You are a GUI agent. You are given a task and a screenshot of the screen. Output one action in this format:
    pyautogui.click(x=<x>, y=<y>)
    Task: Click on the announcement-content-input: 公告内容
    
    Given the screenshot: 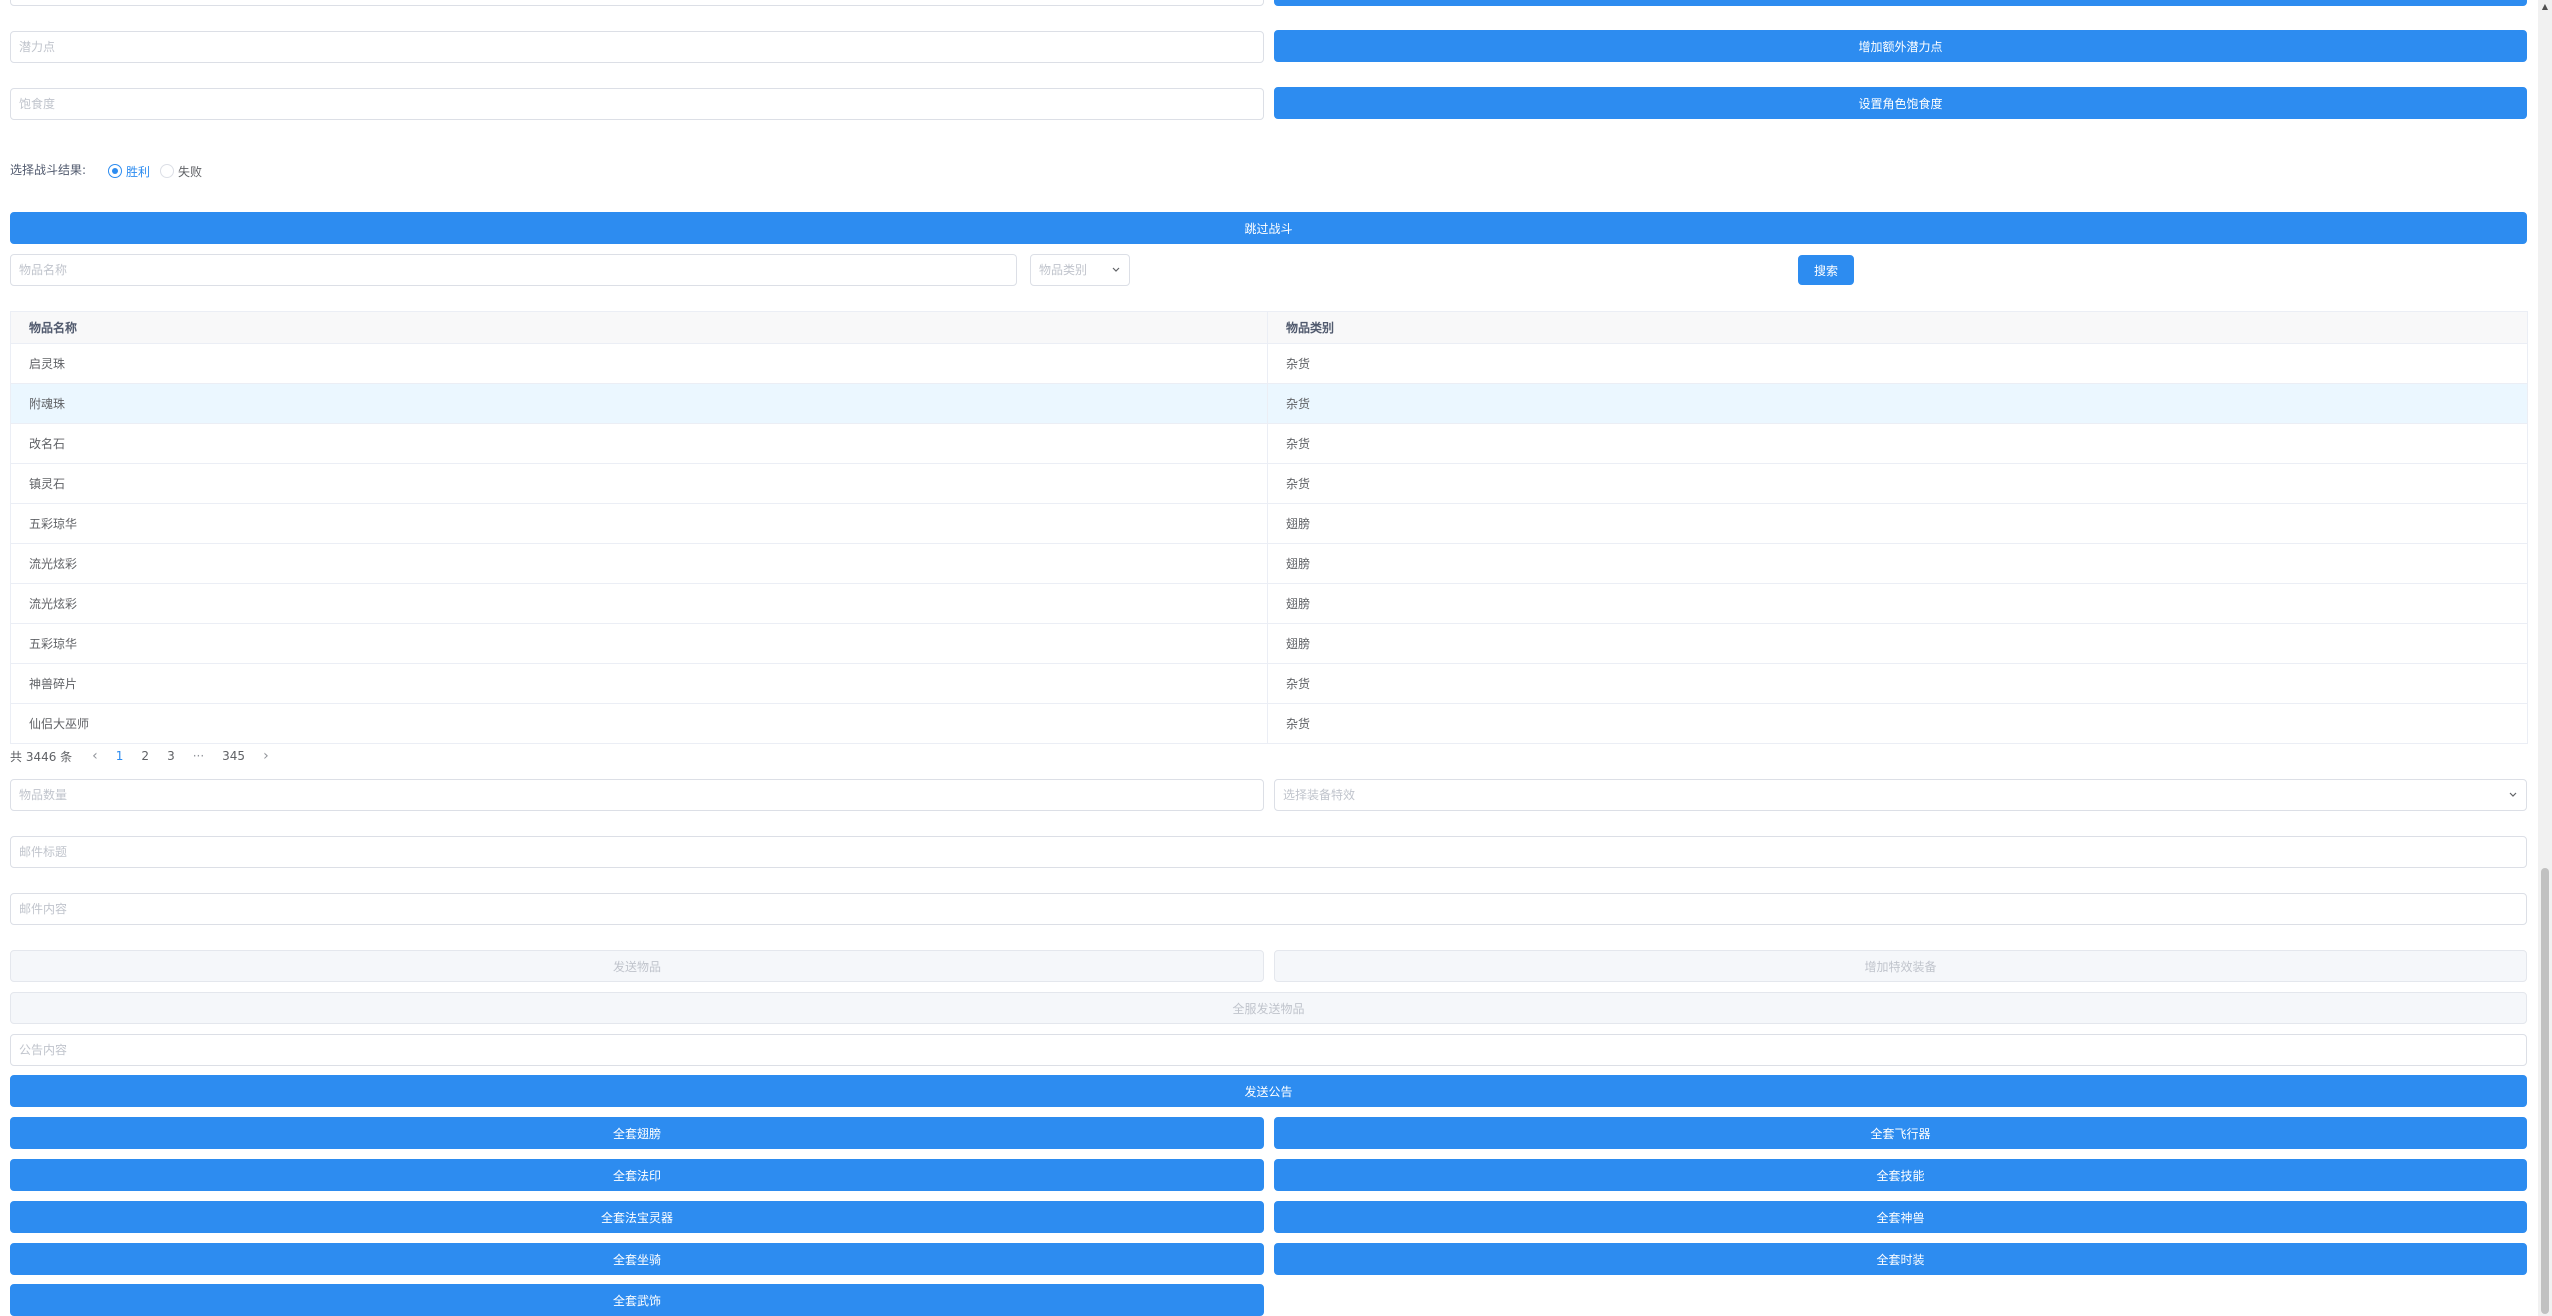 What is the action you would take?
    pyautogui.click(x=1268, y=1050)
    